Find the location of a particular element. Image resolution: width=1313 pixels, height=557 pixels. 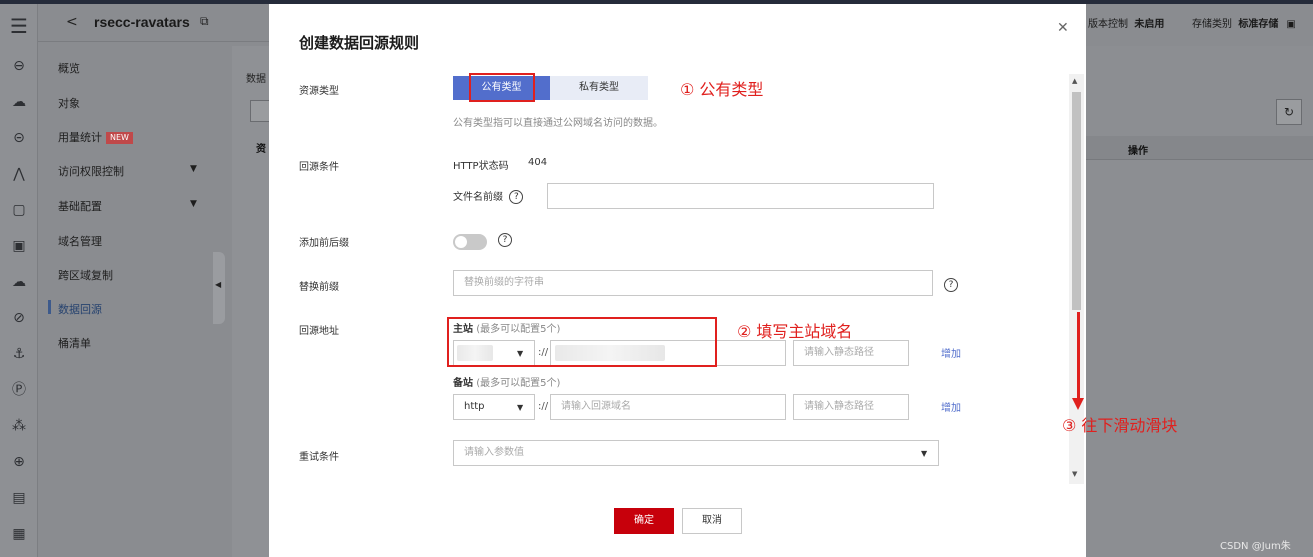

anchor-icon: ⚓ is located at coordinates (19, 354).